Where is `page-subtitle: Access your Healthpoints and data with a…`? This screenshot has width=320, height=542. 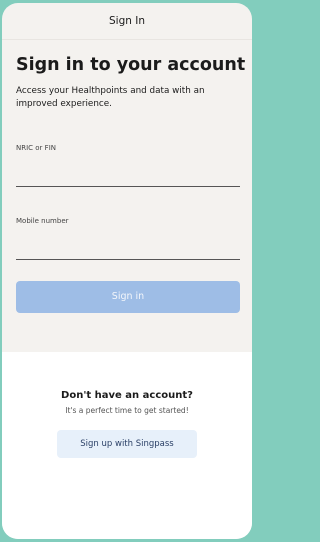 page-subtitle: Access your Healthpoints and data with a… is located at coordinates (110, 97).